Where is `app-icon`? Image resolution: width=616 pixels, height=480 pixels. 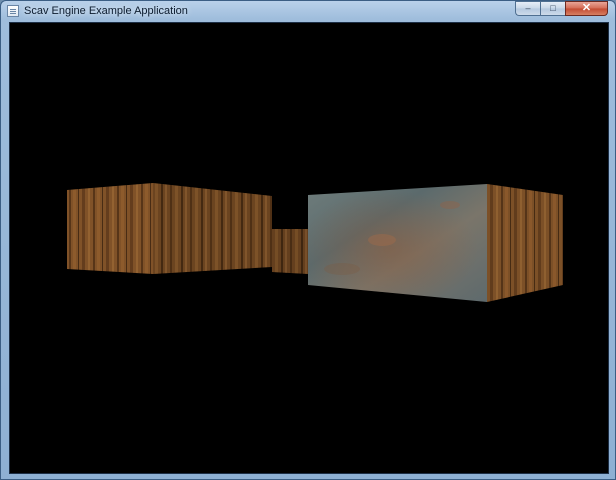
app-icon is located at coordinates (13, 11).